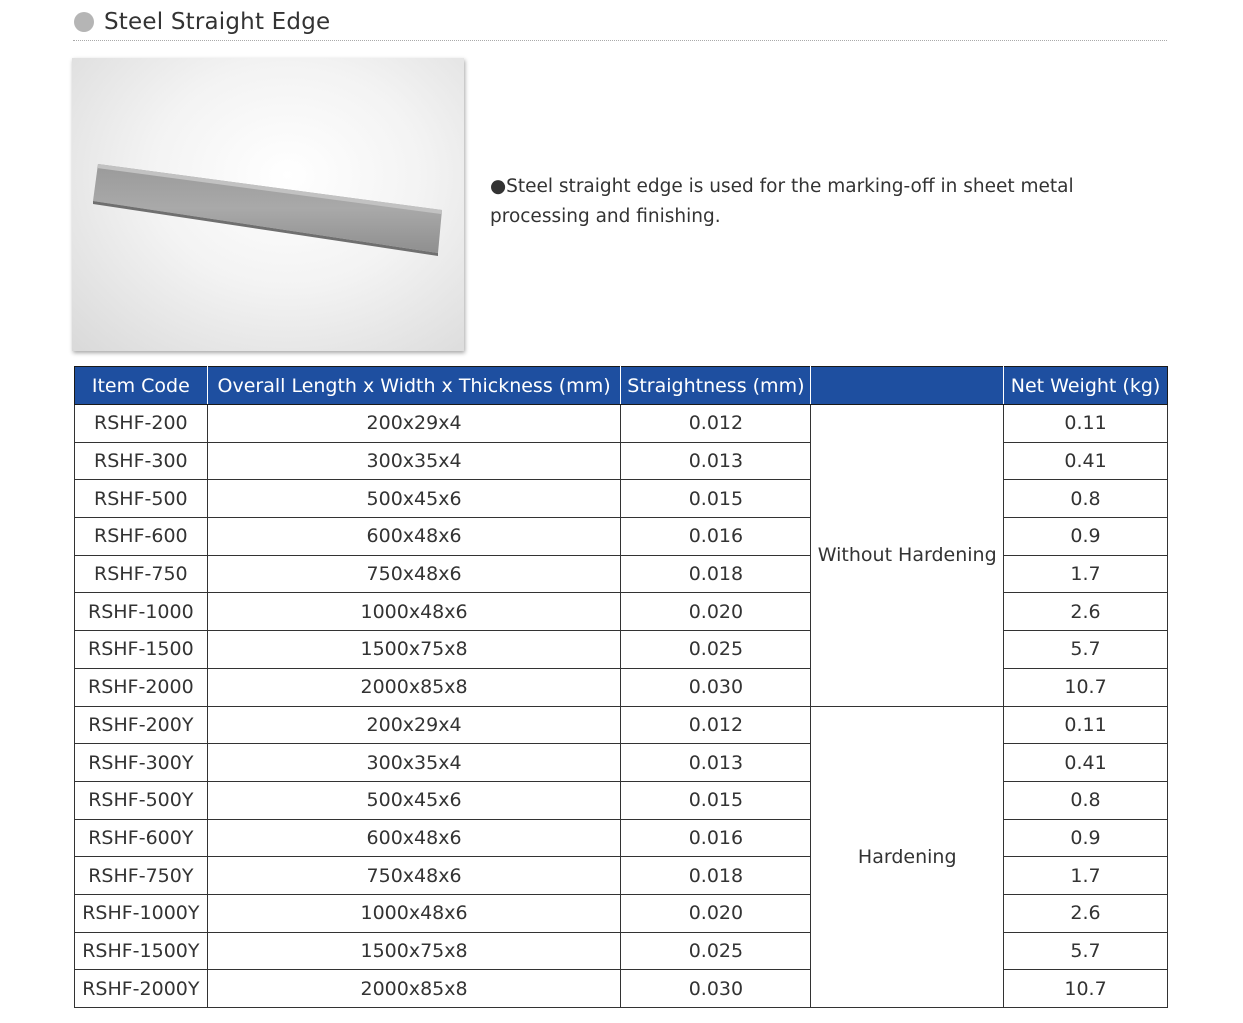  Describe the element at coordinates (141, 574) in the screenshot. I see `item-code-cell: RSHF-750` at that location.